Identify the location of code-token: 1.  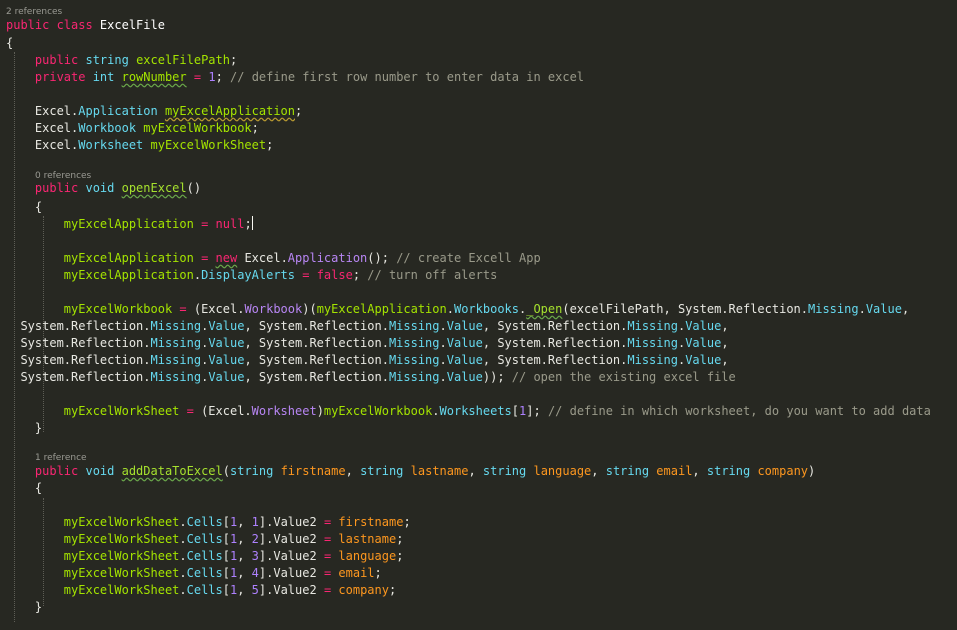
(212, 77).